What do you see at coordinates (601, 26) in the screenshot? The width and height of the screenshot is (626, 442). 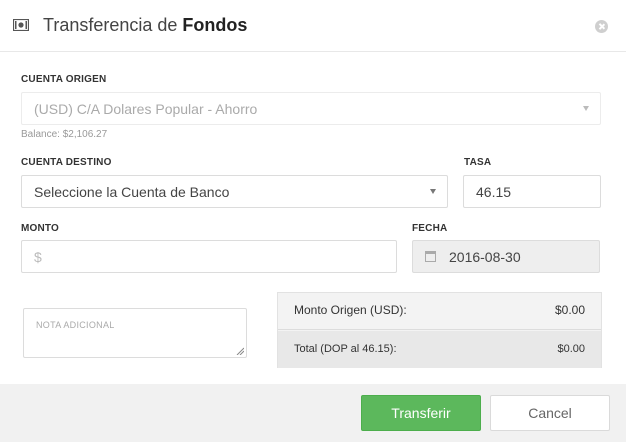 I see `close-icon` at bounding box center [601, 26].